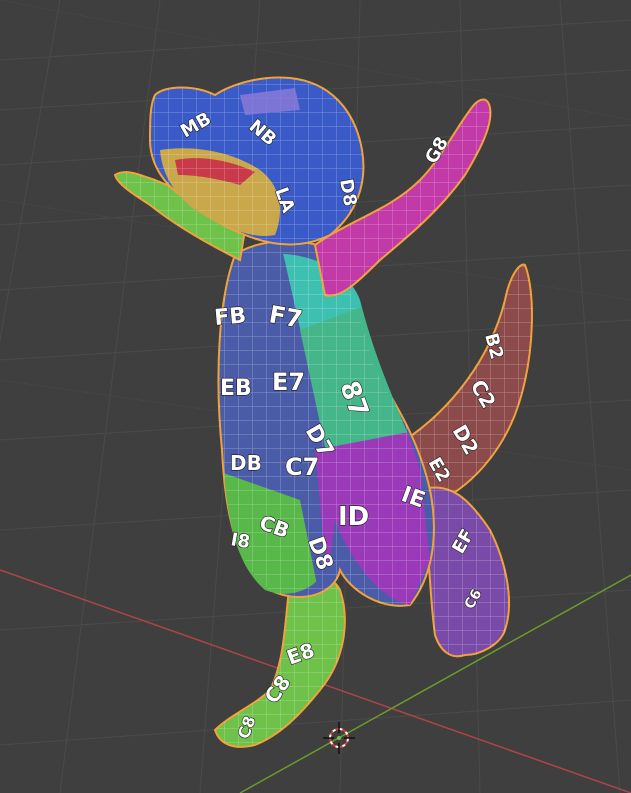 The height and width of the screenshot is (793, 631). What do you see at coordinates (302, 467) in the screenshot?
I see `uv-label: C7` at bounding box center [302, 467].